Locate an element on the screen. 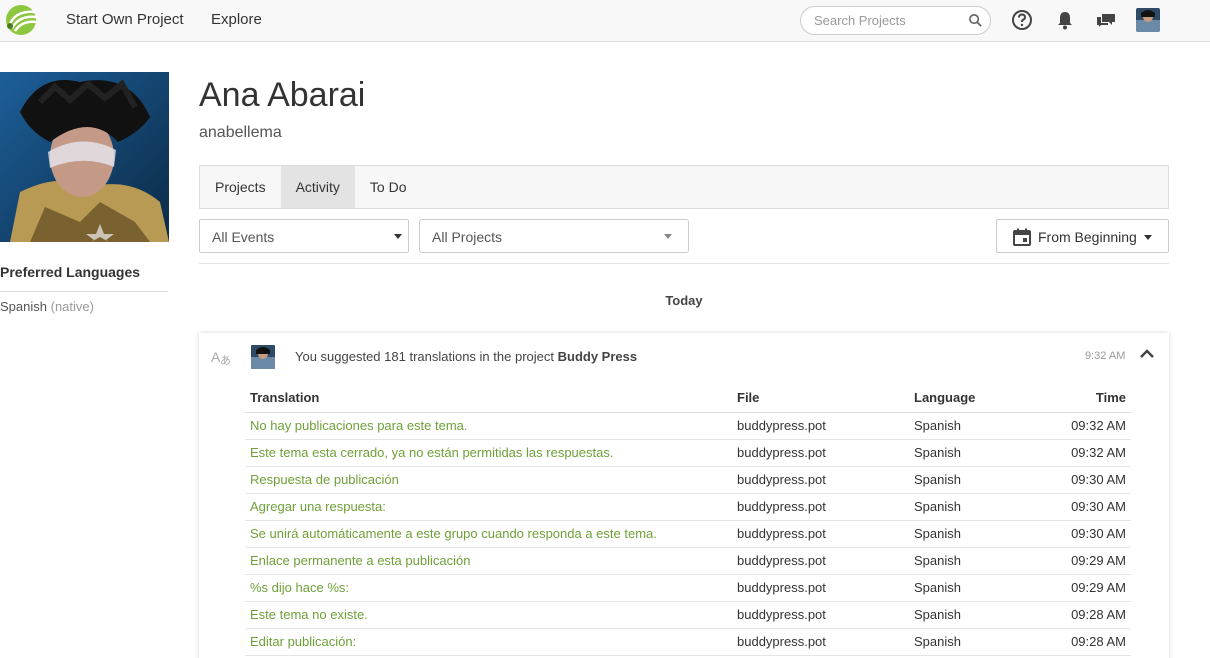 This screenshot has width=1210, height=658. activity-avatar is located at coordinates (263, 357).